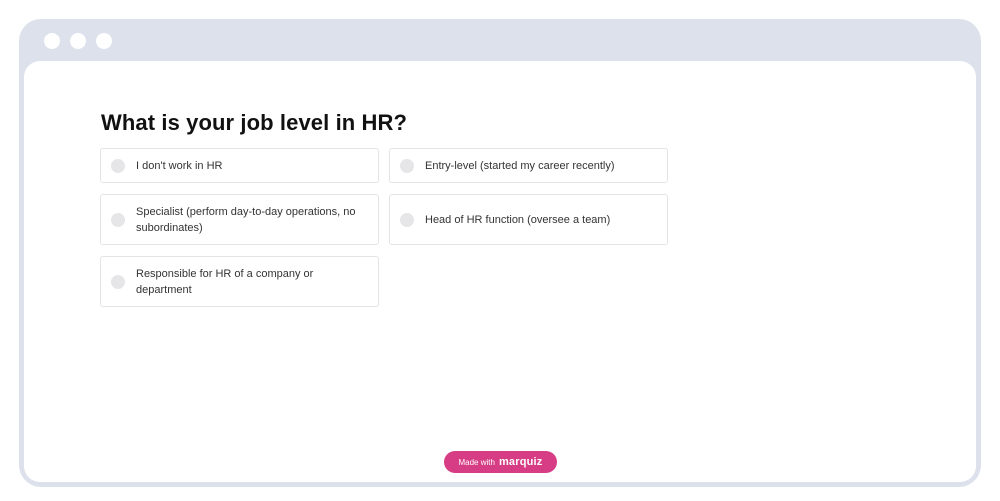  I want to click on made-with-marquiz-badge: Made with marquiz, so click(500, 462).